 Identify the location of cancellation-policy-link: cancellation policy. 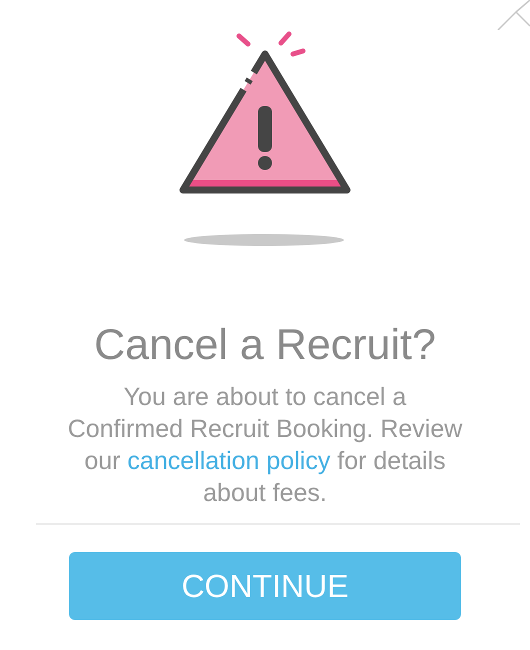
(228, 461).